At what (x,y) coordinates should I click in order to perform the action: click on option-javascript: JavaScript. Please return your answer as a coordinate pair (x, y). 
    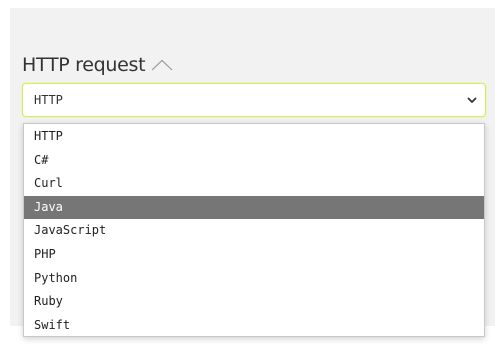
    Looking at the image, I should click on (254, 231).